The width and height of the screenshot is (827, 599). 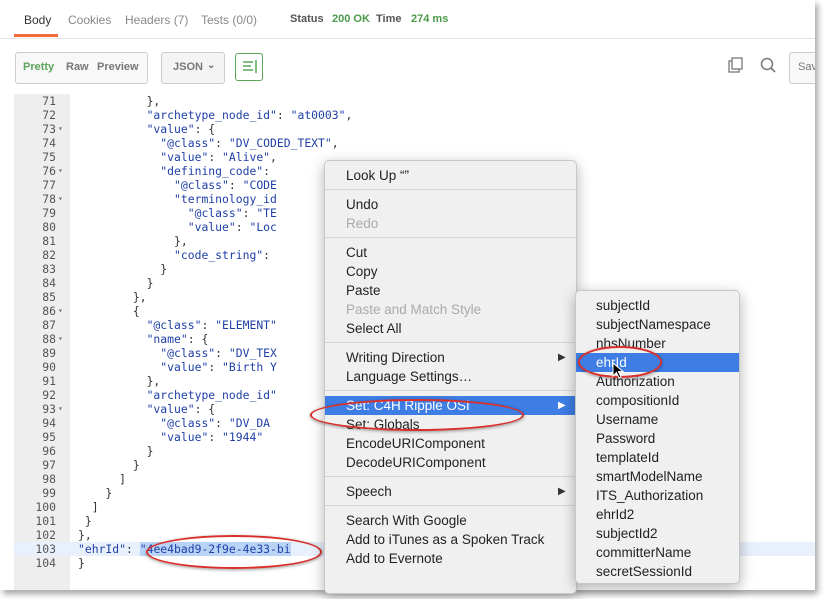 I want to click on menu-item: templateId, so click(x=657, y=457).